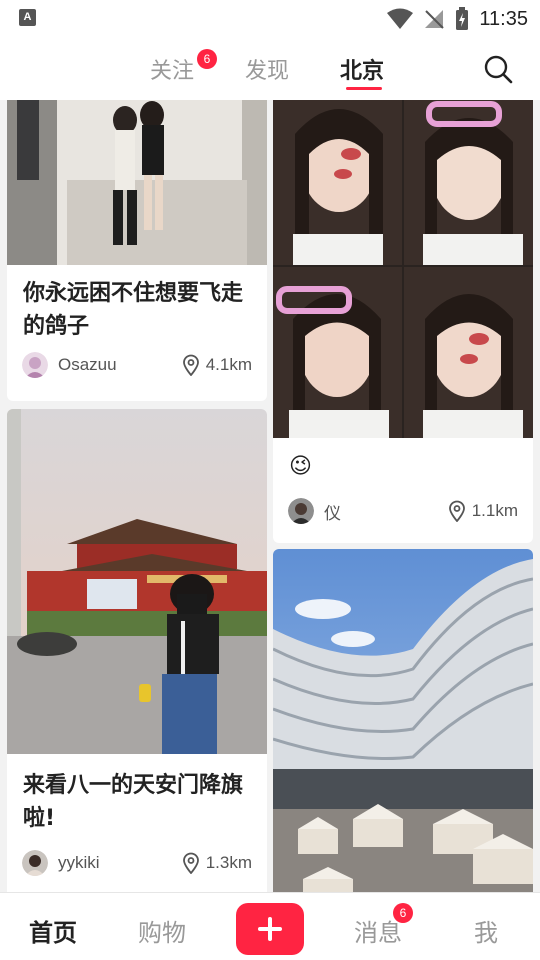 The width and height of the screenshot is (540, 960). What do you see at coordinates (270, 19) in the screenshot?
I see `status-bar: A 11:35` at bounding box center [270, 19].